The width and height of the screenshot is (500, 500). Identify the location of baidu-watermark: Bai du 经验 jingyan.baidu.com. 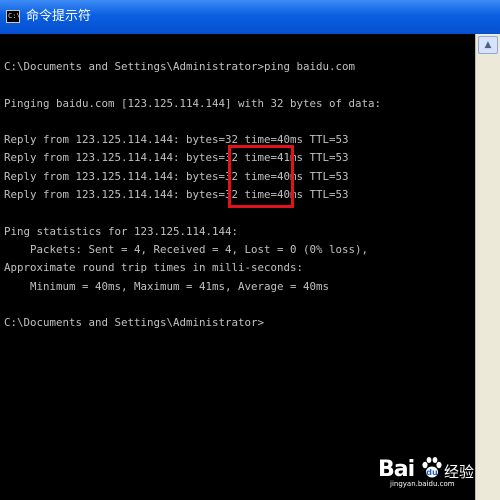
(437, 472).